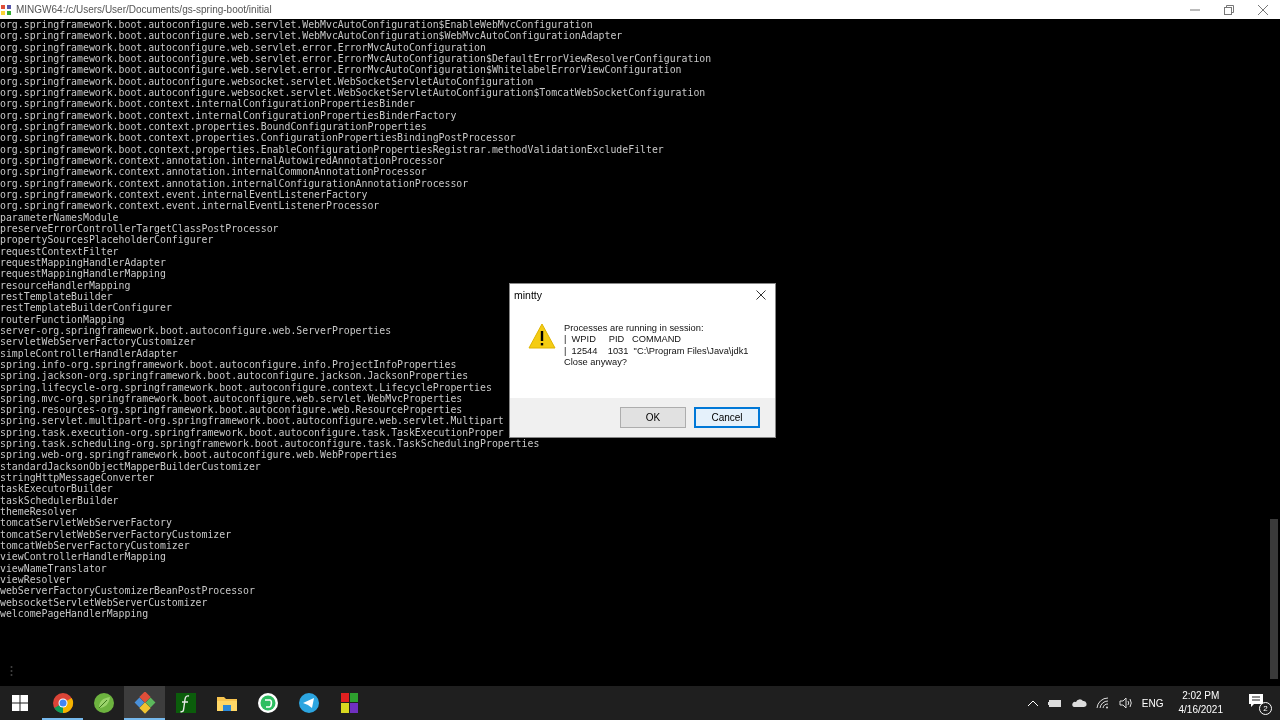  Describe the element at coordinates (62, 703) in the screenshot. I see `browser-icon` at that location.